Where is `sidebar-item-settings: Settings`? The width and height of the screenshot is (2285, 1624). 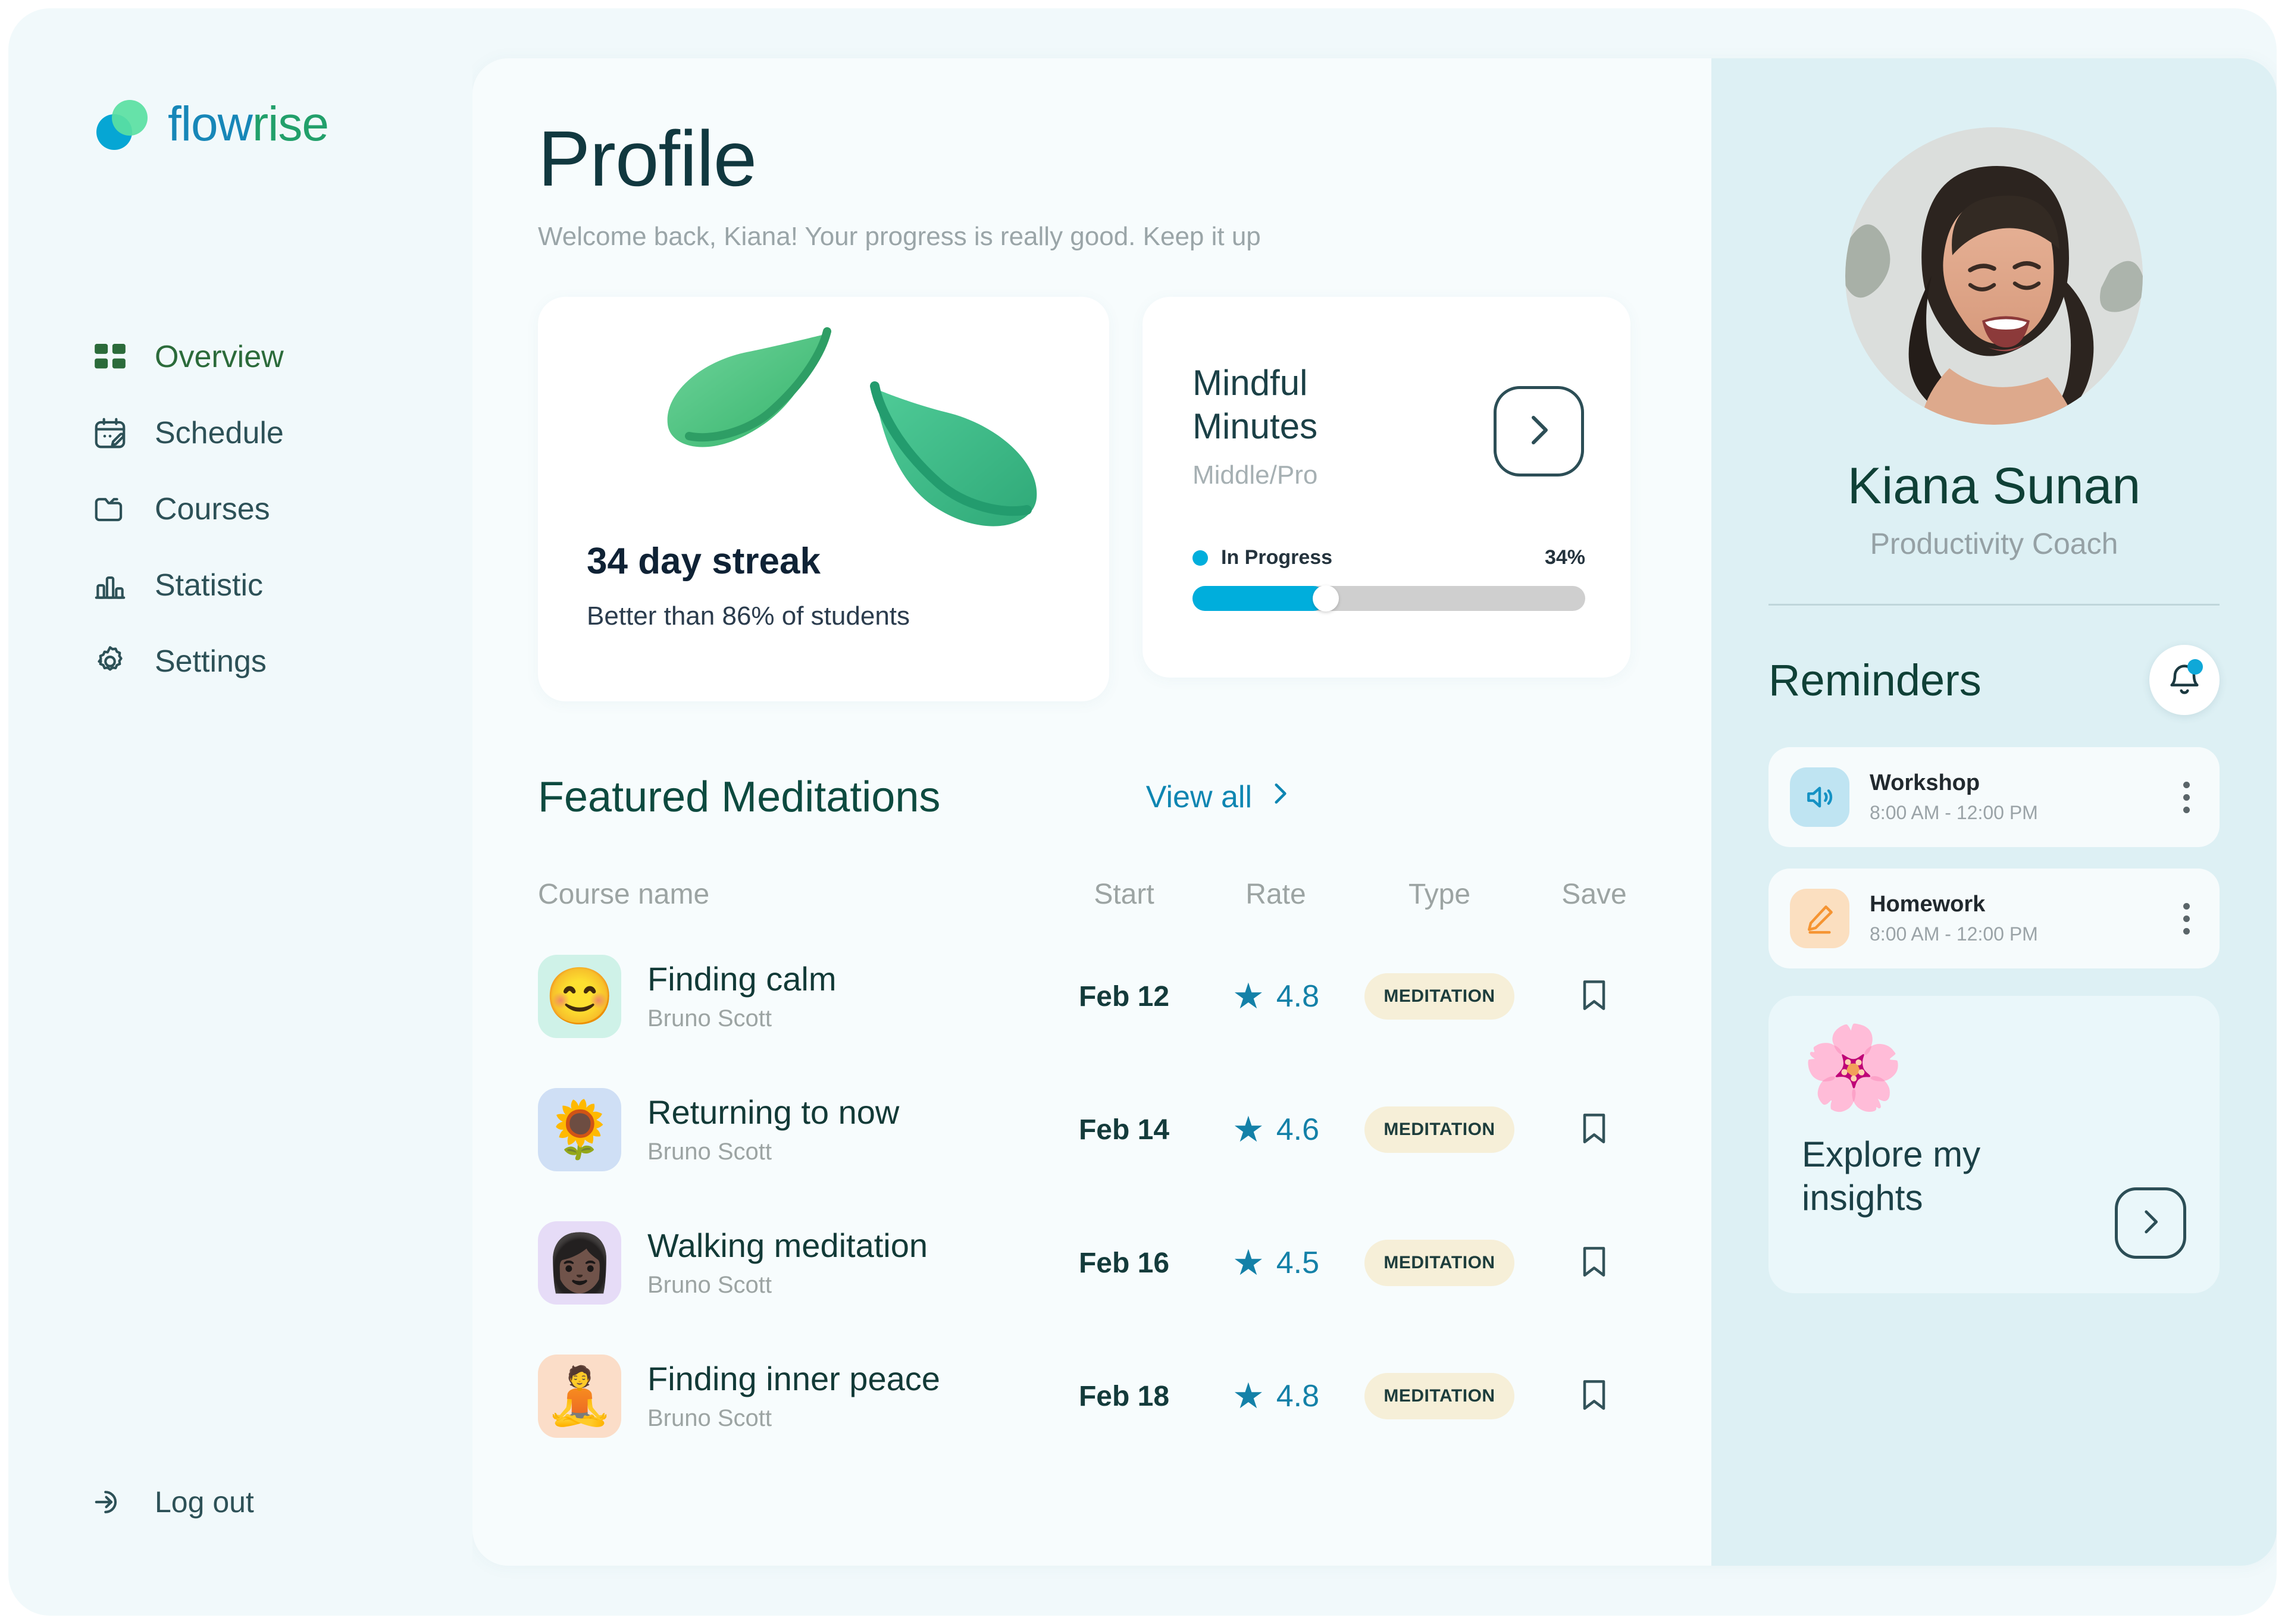
sidebar-item-settings: Settings is located at coordinates (240, 661).